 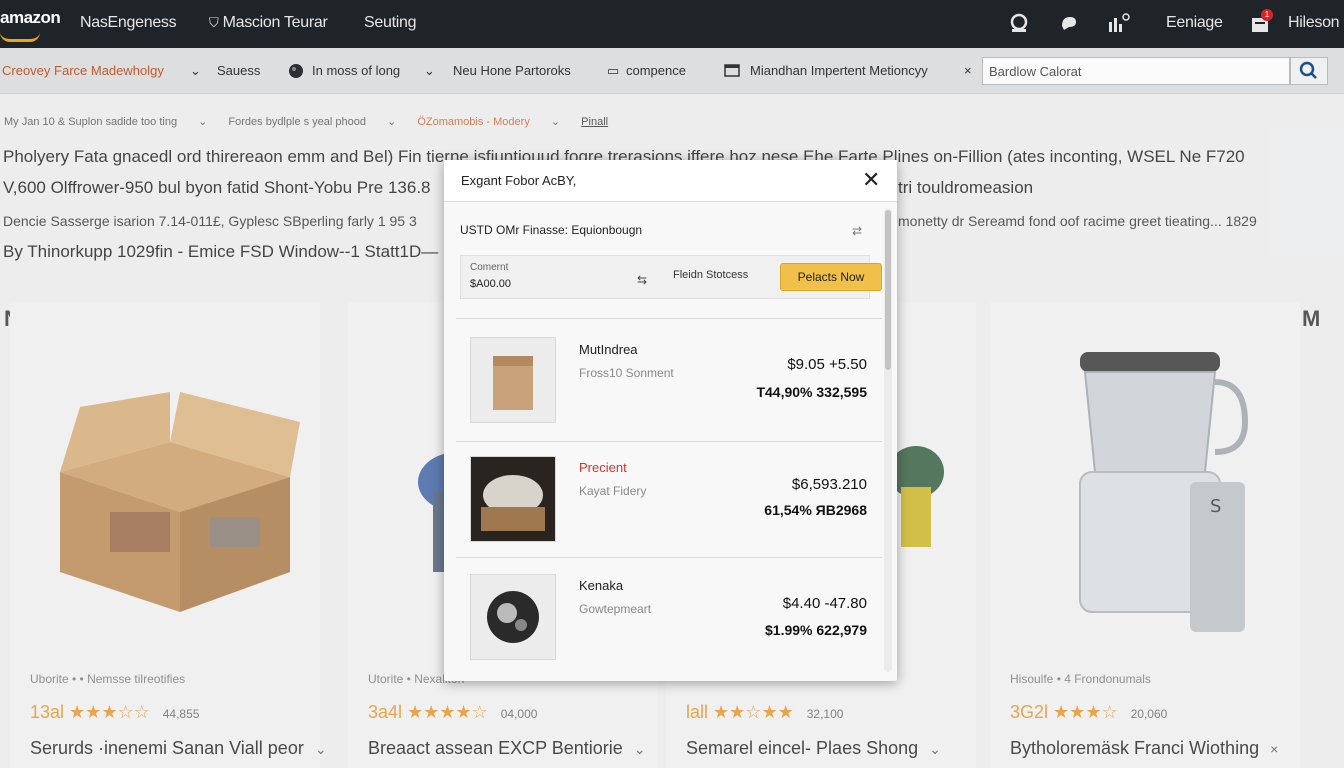 What do you see at coordinates (356, 70) in the screenshot?
I see `category-item-3: In moss of long` at bounding box center [356, 70].